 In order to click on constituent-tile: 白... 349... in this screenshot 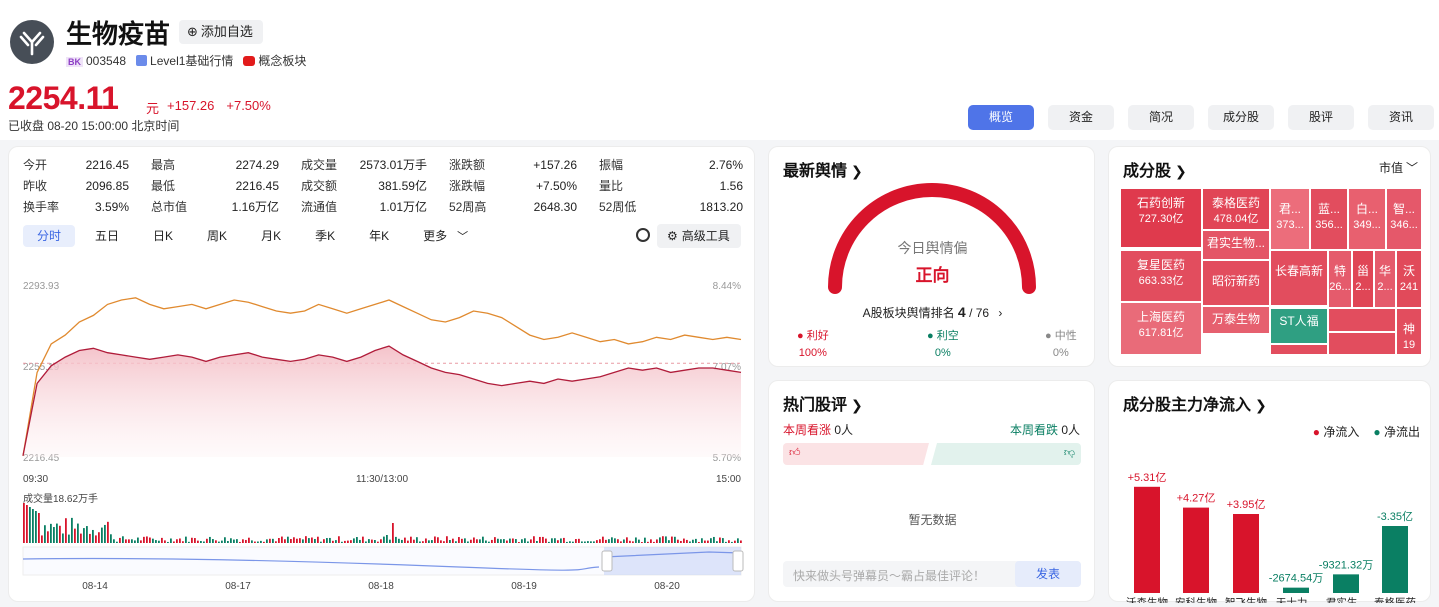, I will do `click(1367, 219)`.